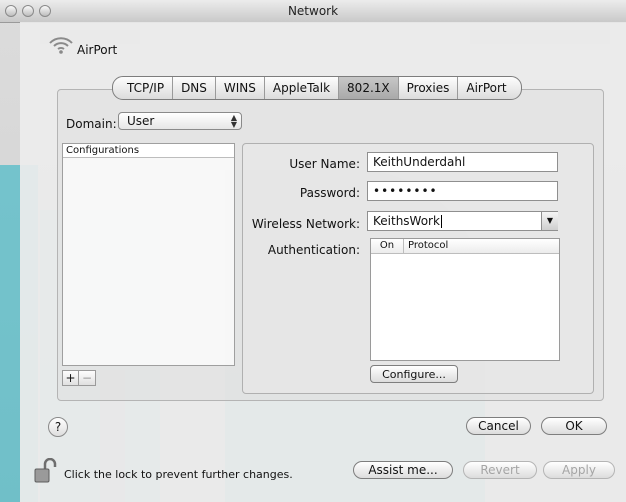 The height and width of the screenshot is (502, 626). I want to click on wireless-network-value: KeithsWork, so click(406, 221).